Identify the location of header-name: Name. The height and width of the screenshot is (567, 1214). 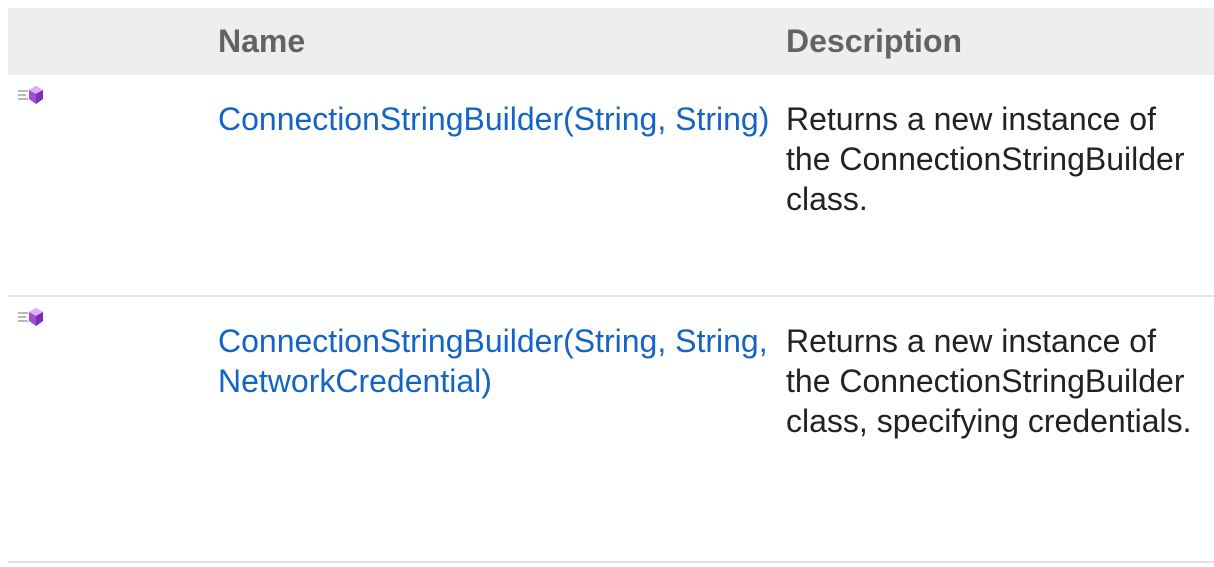
(262, 41).